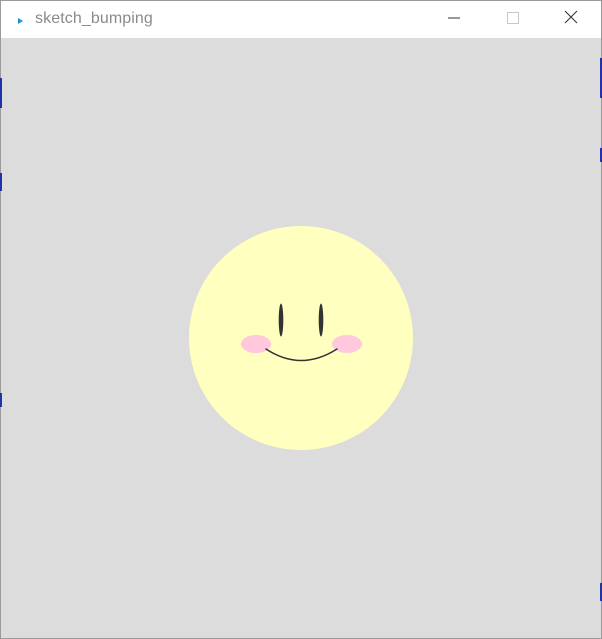  I want to click on maximize-button, so click(513, 19).